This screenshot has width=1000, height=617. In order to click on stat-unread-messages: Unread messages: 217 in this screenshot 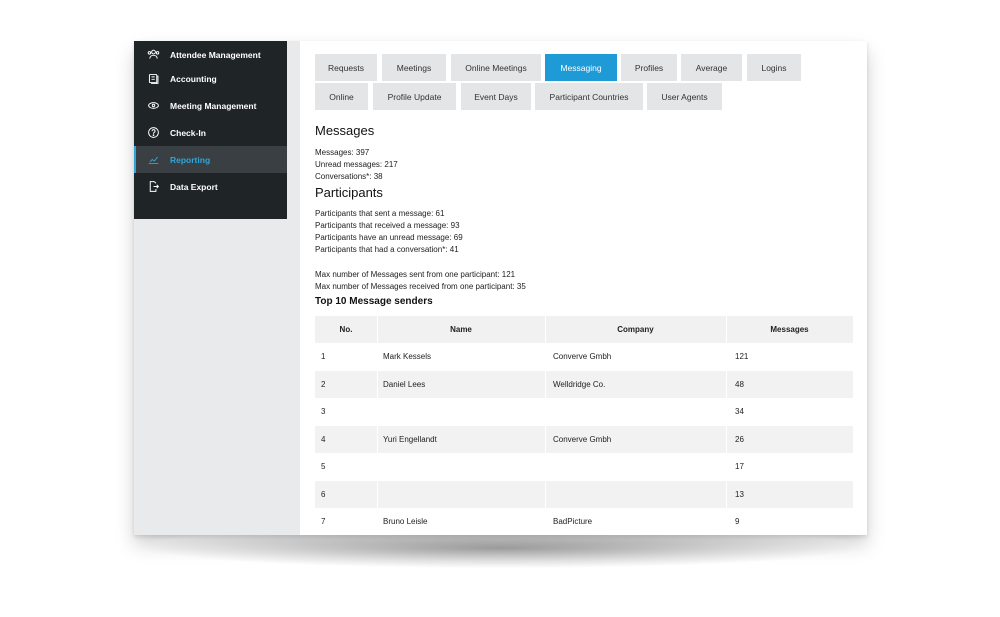, I will do `click(356, 164)`.